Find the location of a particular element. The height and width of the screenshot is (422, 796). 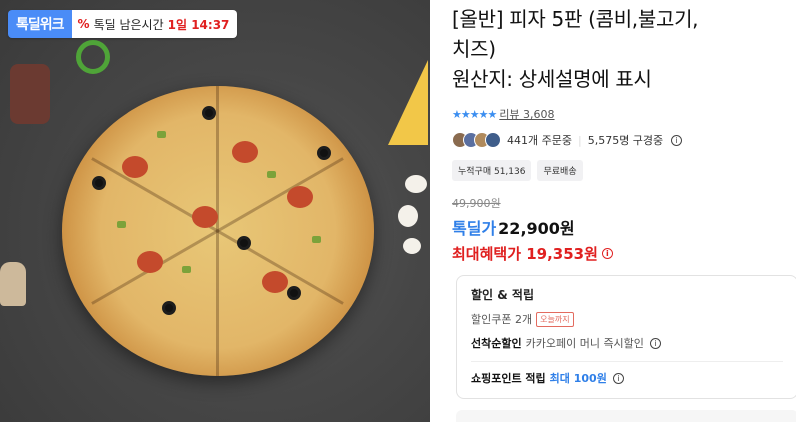

next-section-card is located at coordinates (626, 416).